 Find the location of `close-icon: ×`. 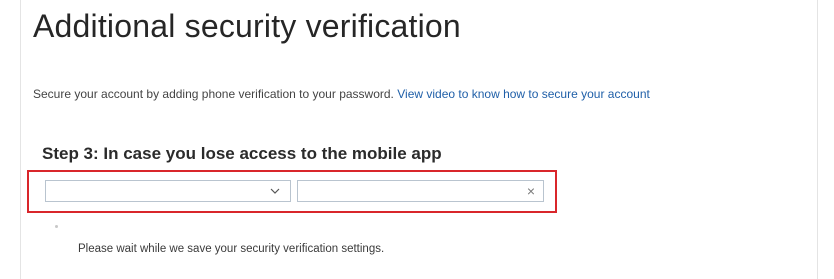

close-icon: × is located at coordinates (531, 191).